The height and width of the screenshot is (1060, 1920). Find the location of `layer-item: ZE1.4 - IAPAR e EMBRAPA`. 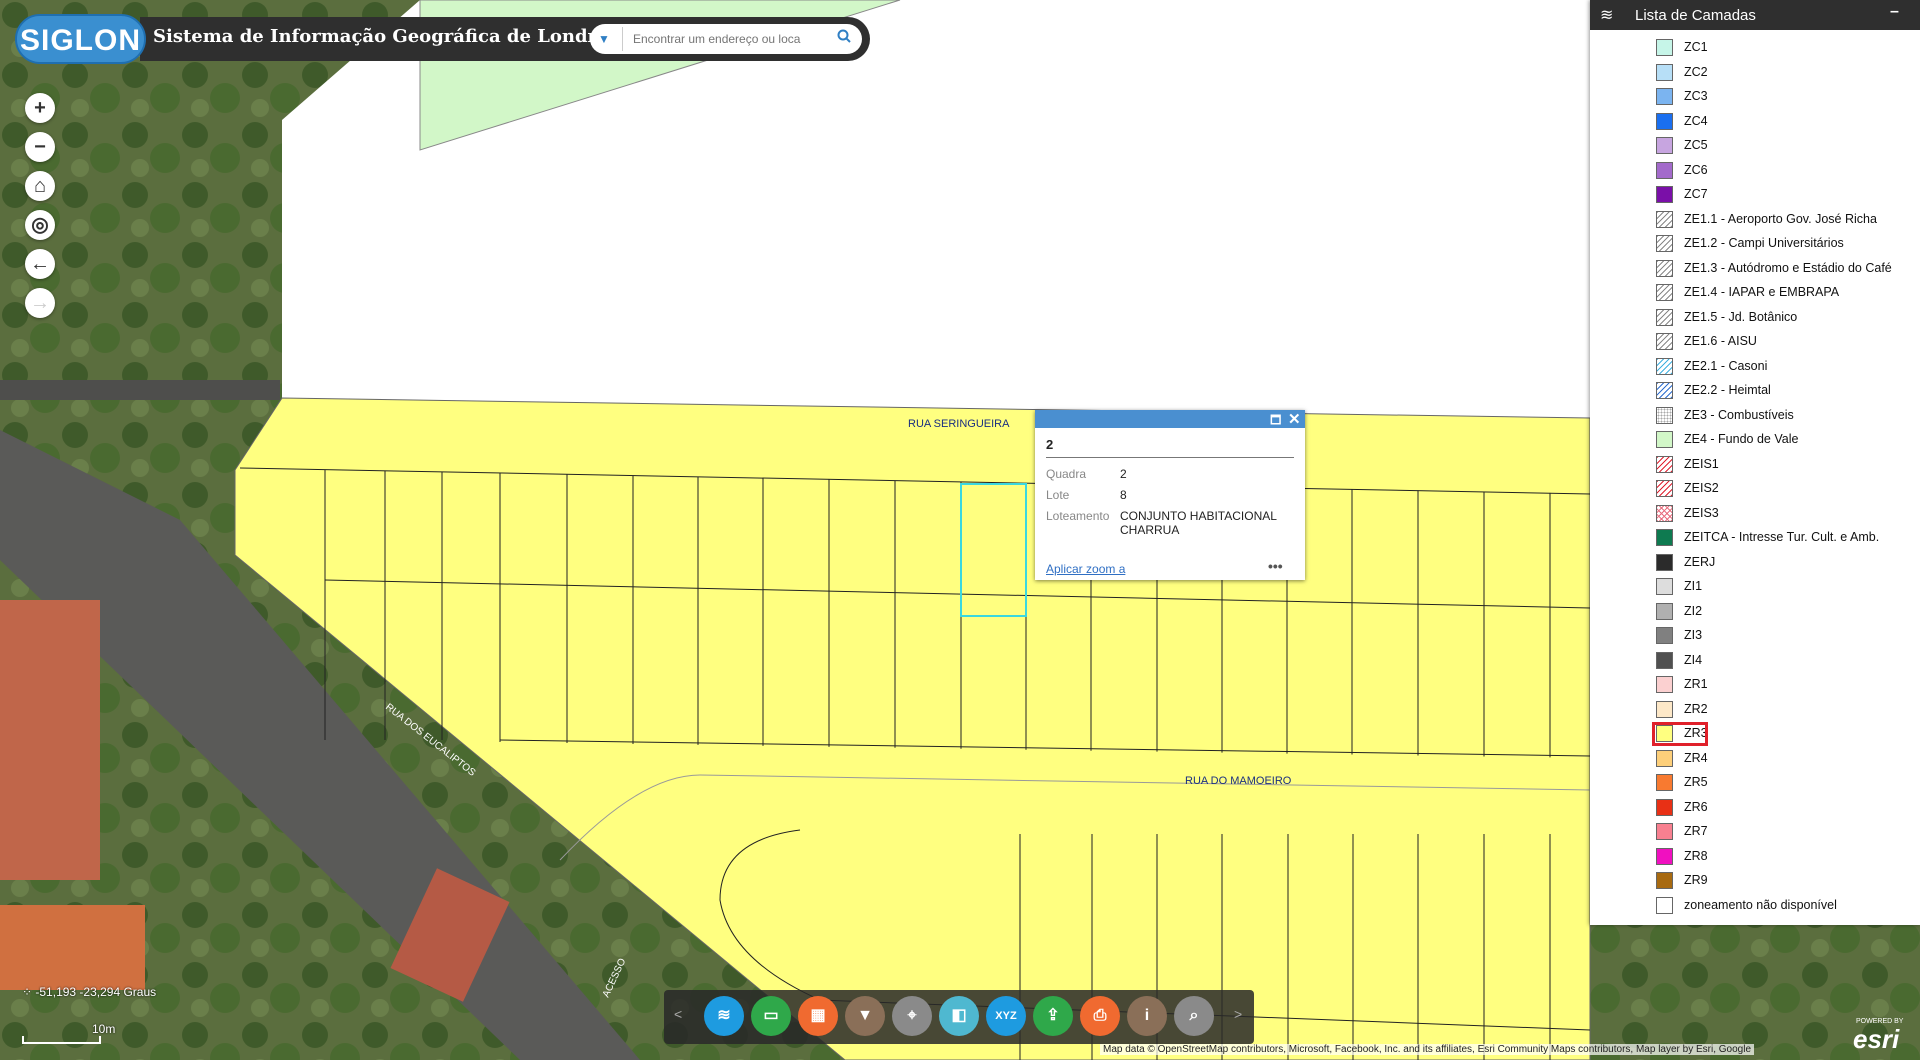

layer-item: ZE1.4 - IAPAR e EMBRAPA is located at coordinates (1787, 293).